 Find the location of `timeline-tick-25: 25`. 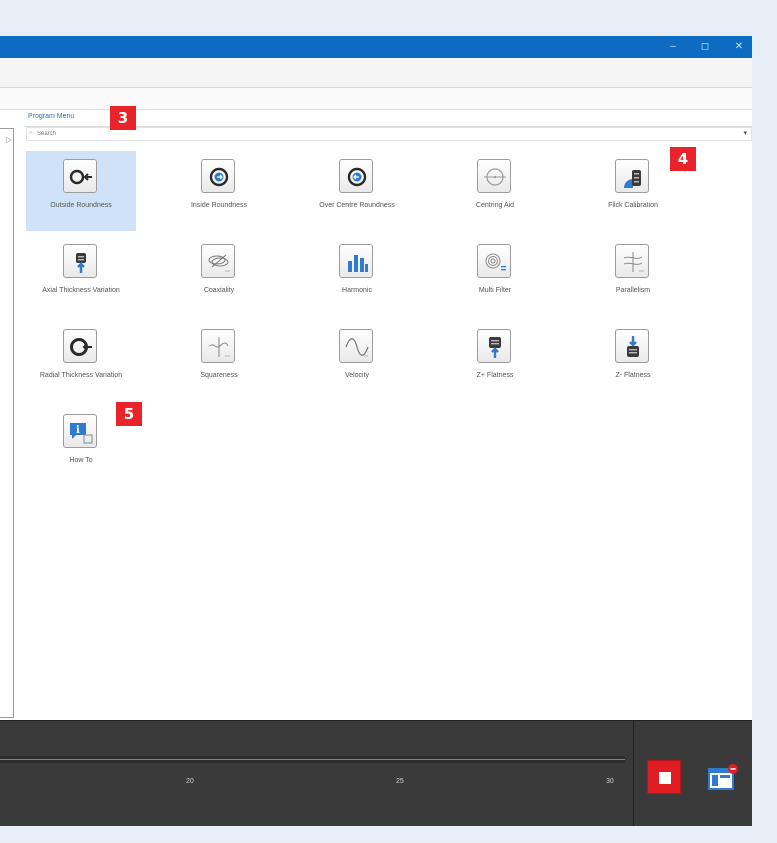

timeline-tick-25: 25 is located at coordinates (400, 781).